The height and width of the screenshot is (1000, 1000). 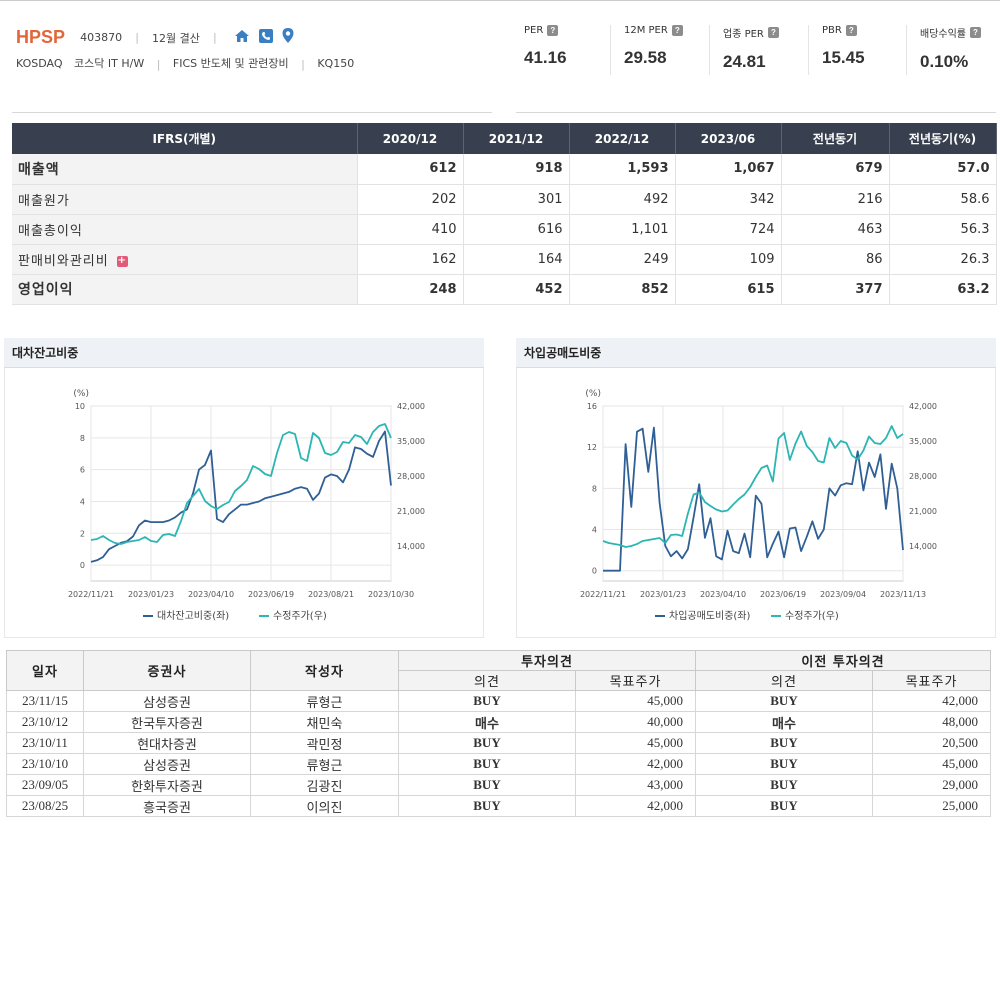 I want to click on table-row: 매출원가 202 301 492 342 216 58.6, so click(x=504, y=199).